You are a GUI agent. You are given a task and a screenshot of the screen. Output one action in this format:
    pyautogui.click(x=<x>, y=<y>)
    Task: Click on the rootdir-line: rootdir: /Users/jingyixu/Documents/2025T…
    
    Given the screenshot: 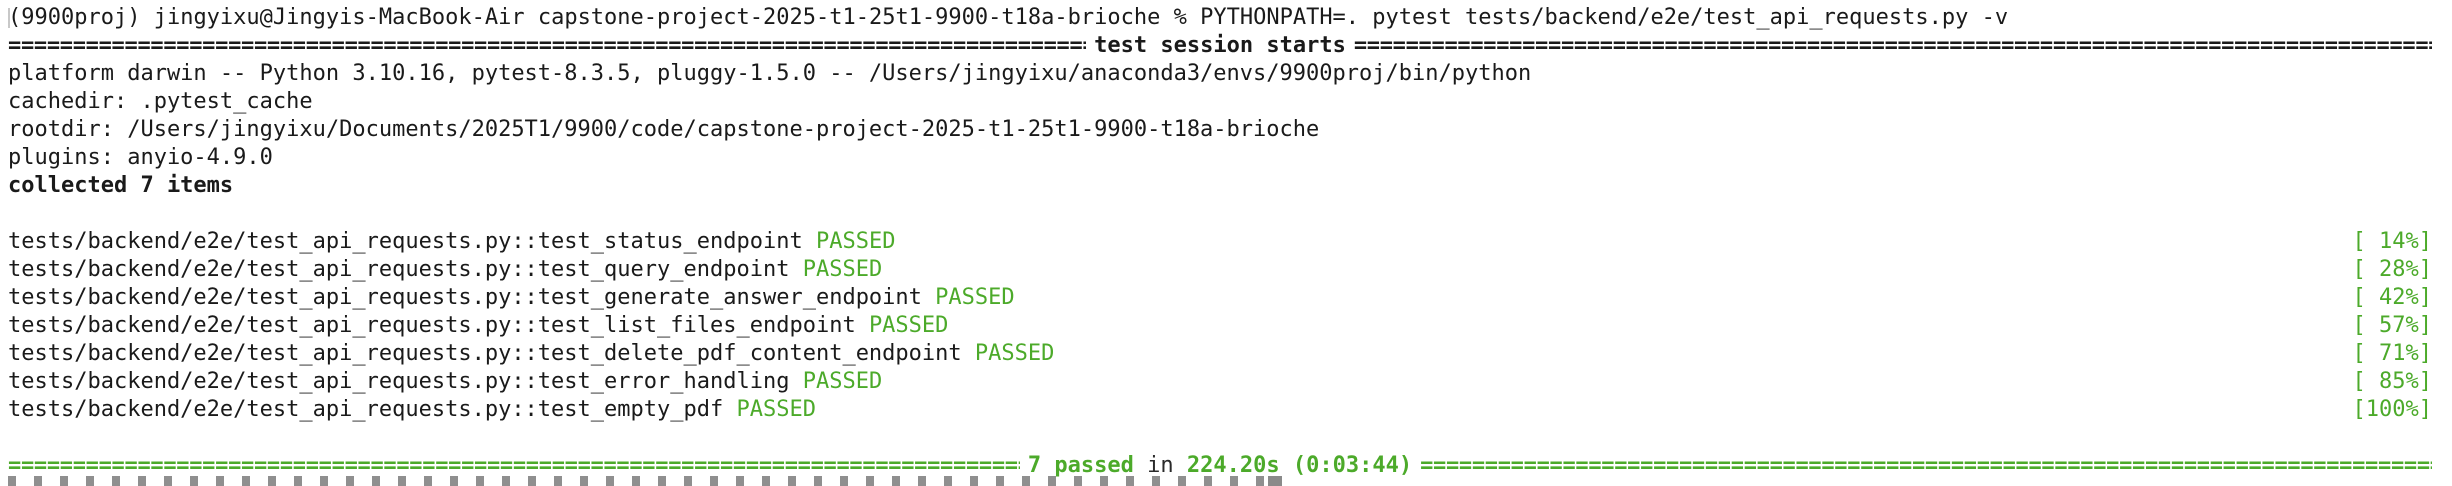 What is the action you would take?
    pyautogui.click(x=664, y=129)
    